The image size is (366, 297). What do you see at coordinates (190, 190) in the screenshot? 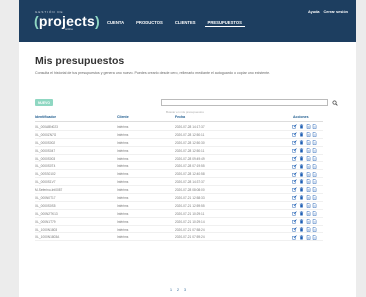
I see `row-fecha: 2020-07-28 08:08:00` at bounding box center [190, 190].